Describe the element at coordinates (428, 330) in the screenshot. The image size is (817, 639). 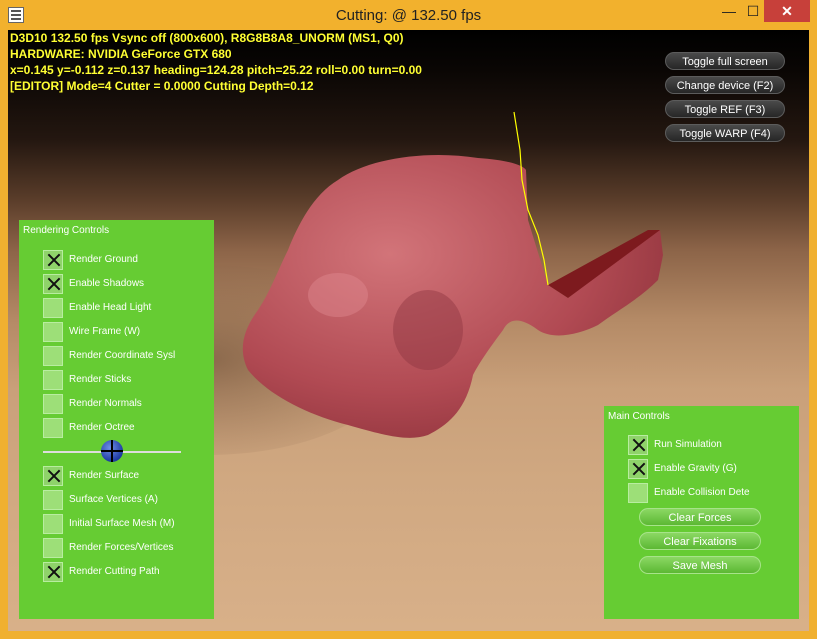
I see `mesh-hollow` at that location.